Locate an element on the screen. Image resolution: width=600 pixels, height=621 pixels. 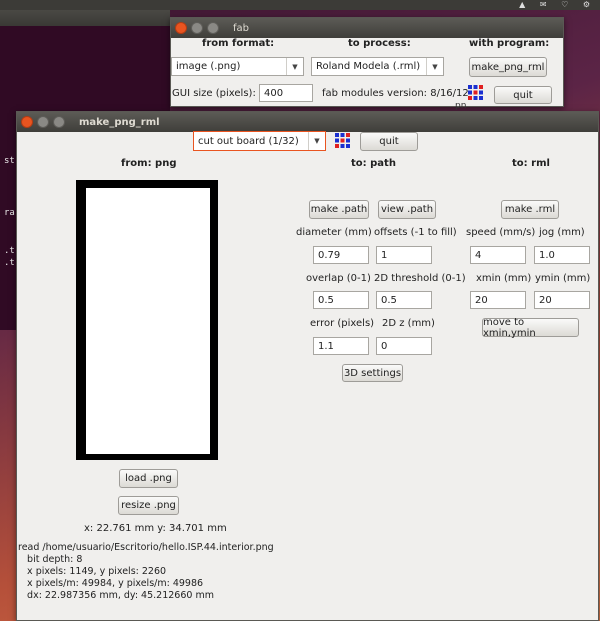
overlap-input: 0.5 is located at coordinates (341, 300).